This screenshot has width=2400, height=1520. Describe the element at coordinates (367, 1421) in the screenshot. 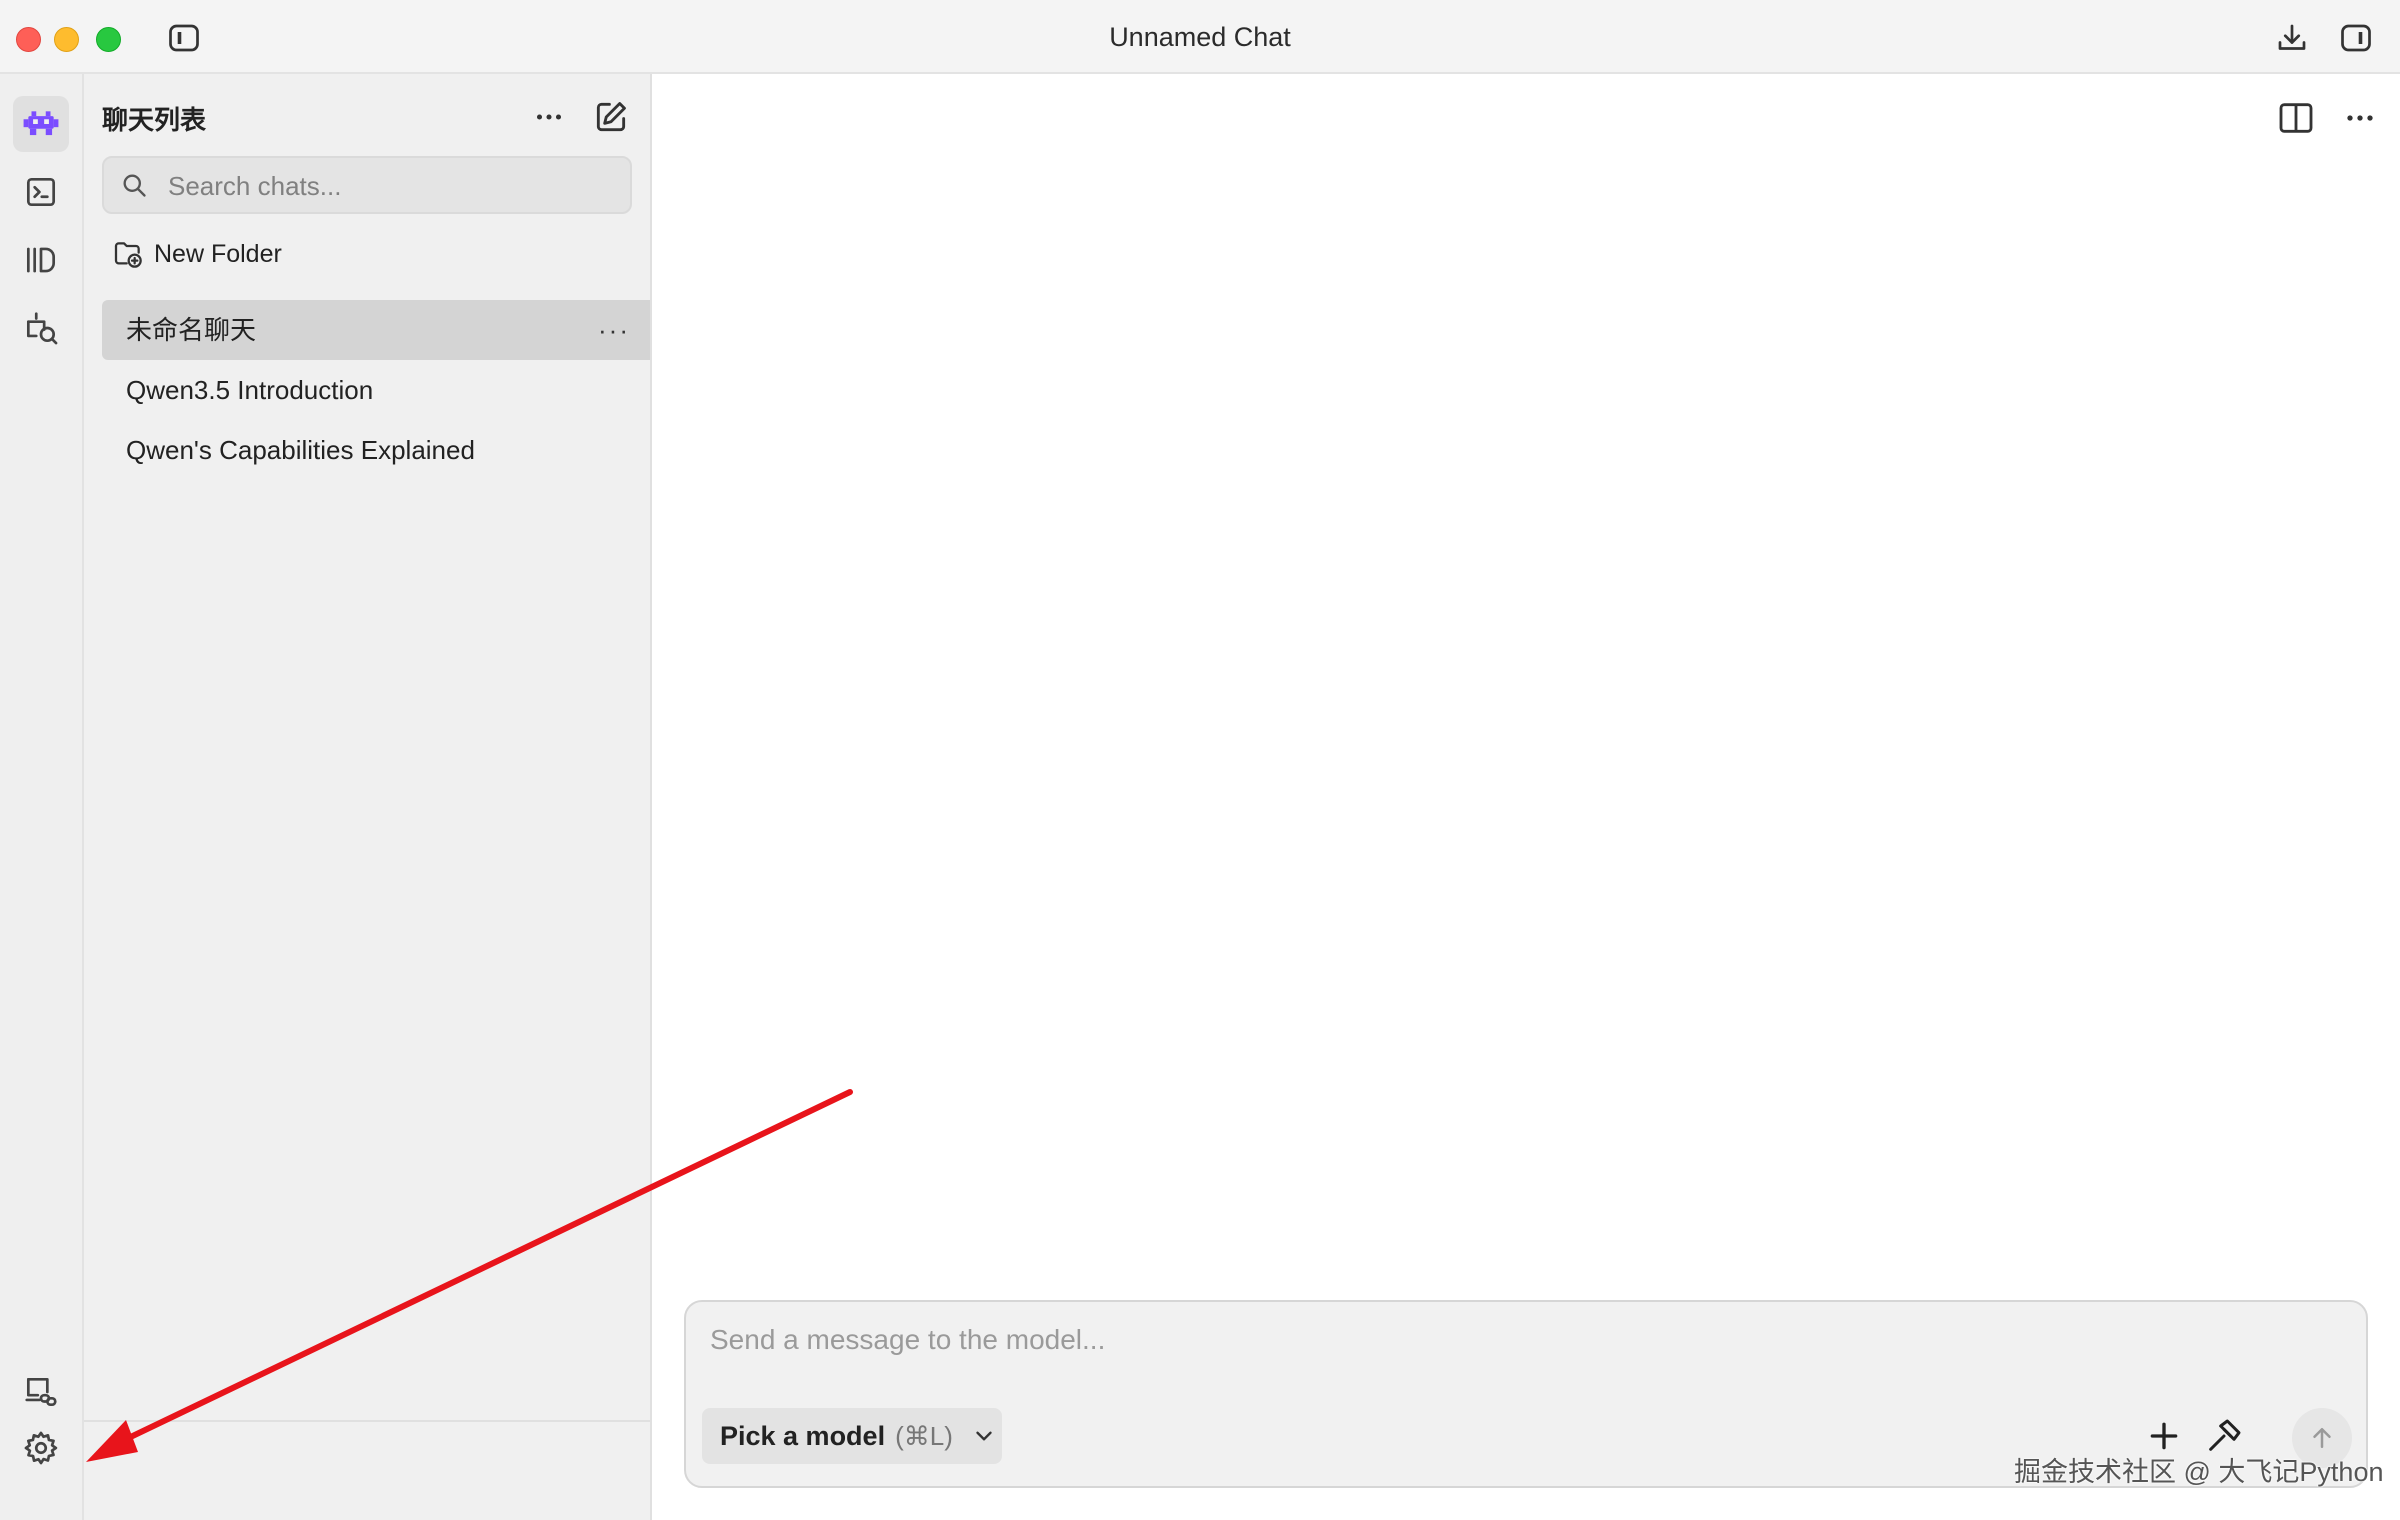

I see `sidebar-footer-divider` at that location.